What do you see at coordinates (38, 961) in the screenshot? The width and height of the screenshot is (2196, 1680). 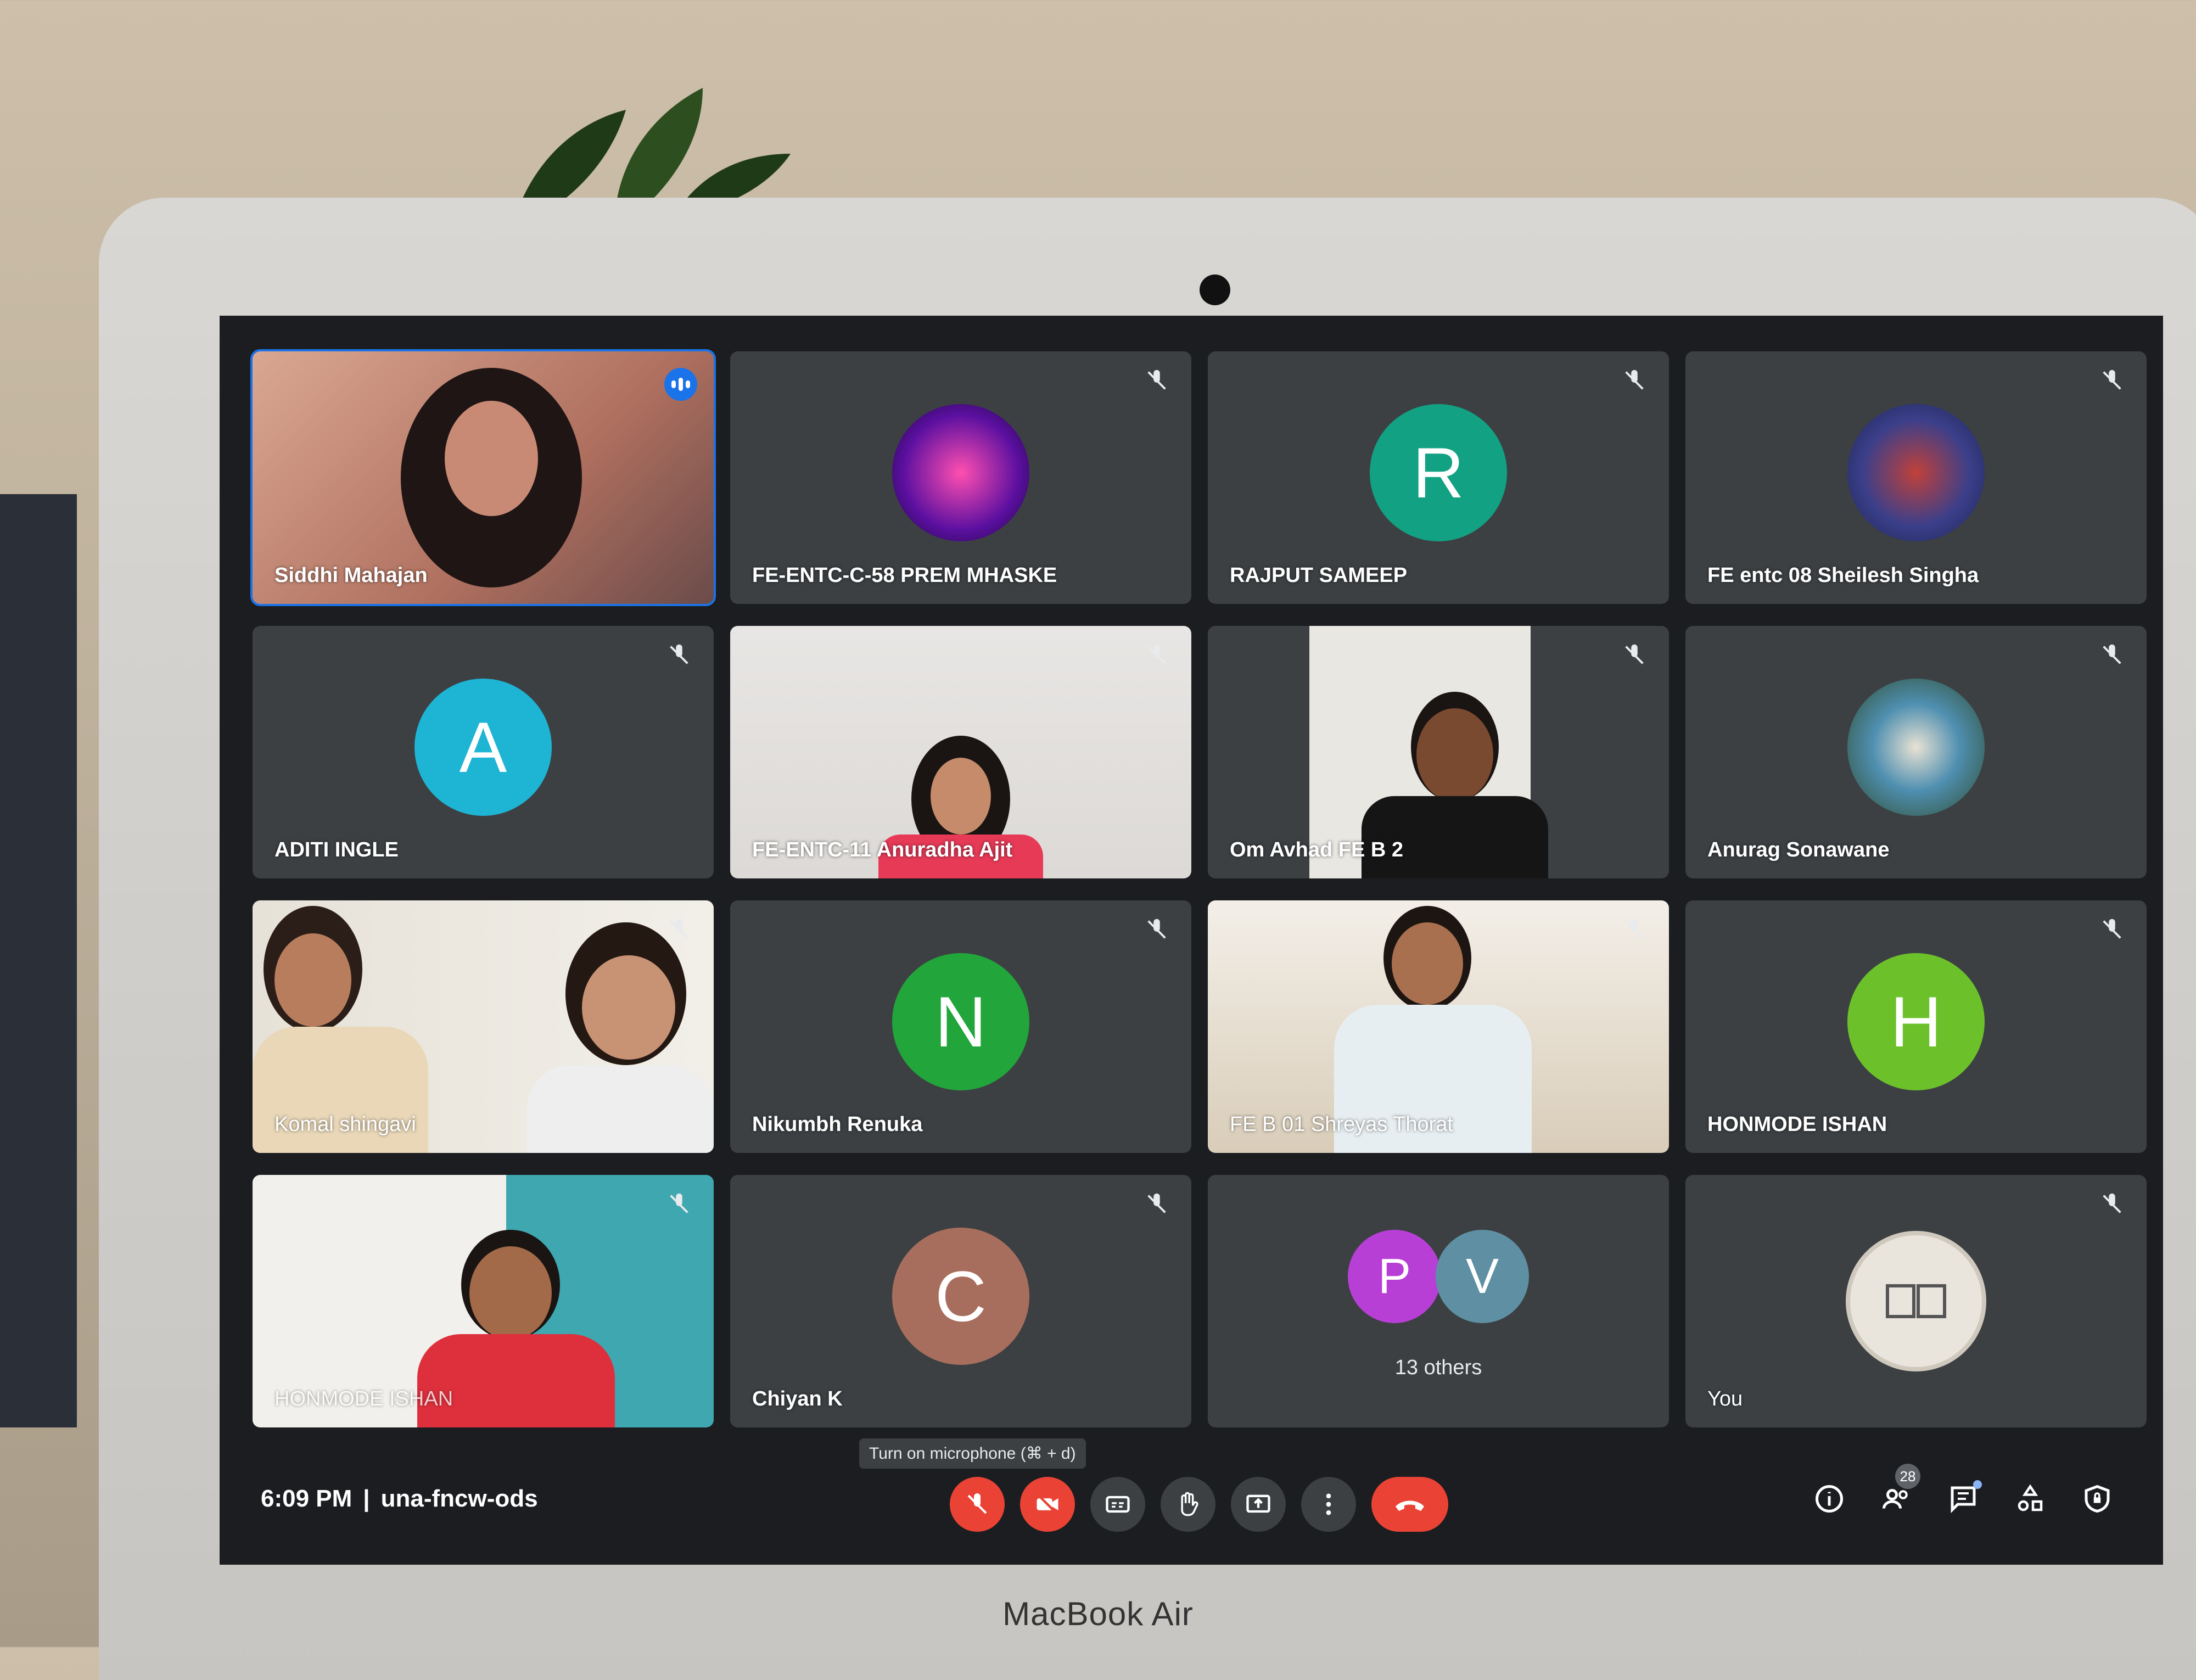 I see `background-shelf` at bounding box center [38, 961].